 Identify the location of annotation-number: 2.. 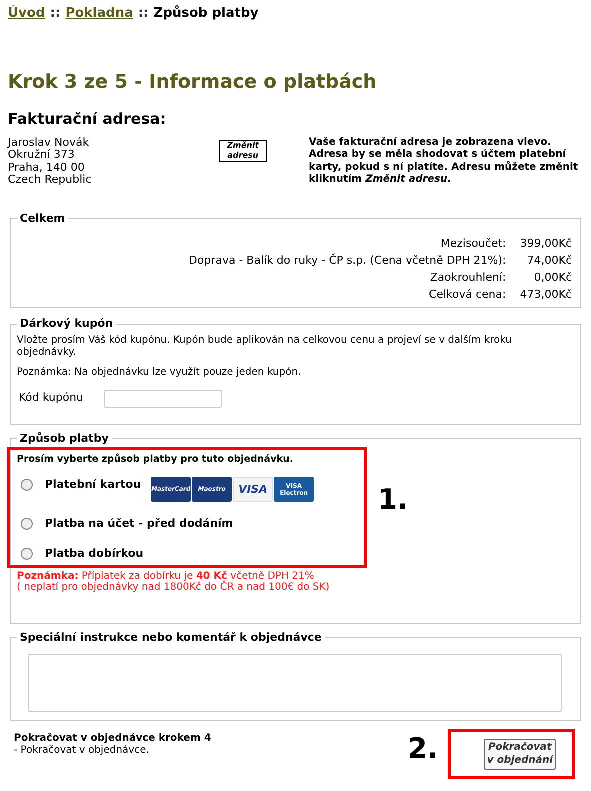
(423, 749).